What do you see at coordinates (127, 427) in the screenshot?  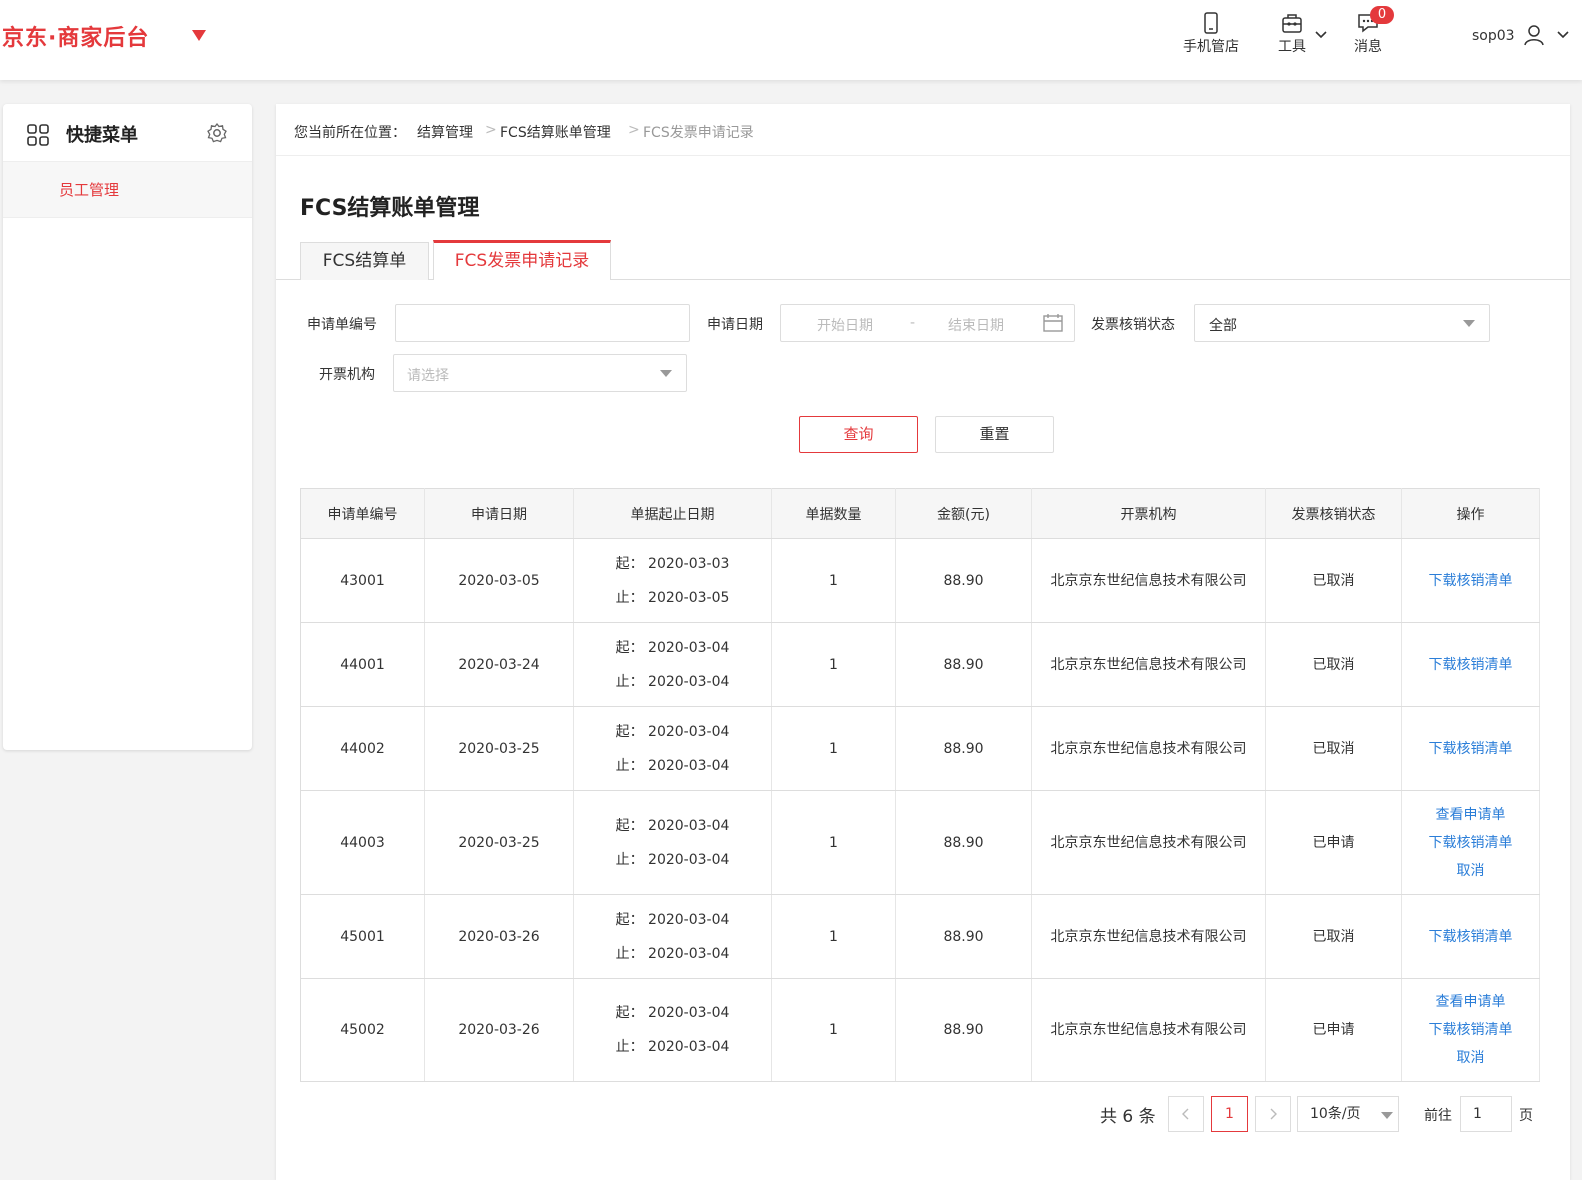 I see `quick-menu-sidebar: 快捷菜单 员工管理` at bounding box center [127, 427].